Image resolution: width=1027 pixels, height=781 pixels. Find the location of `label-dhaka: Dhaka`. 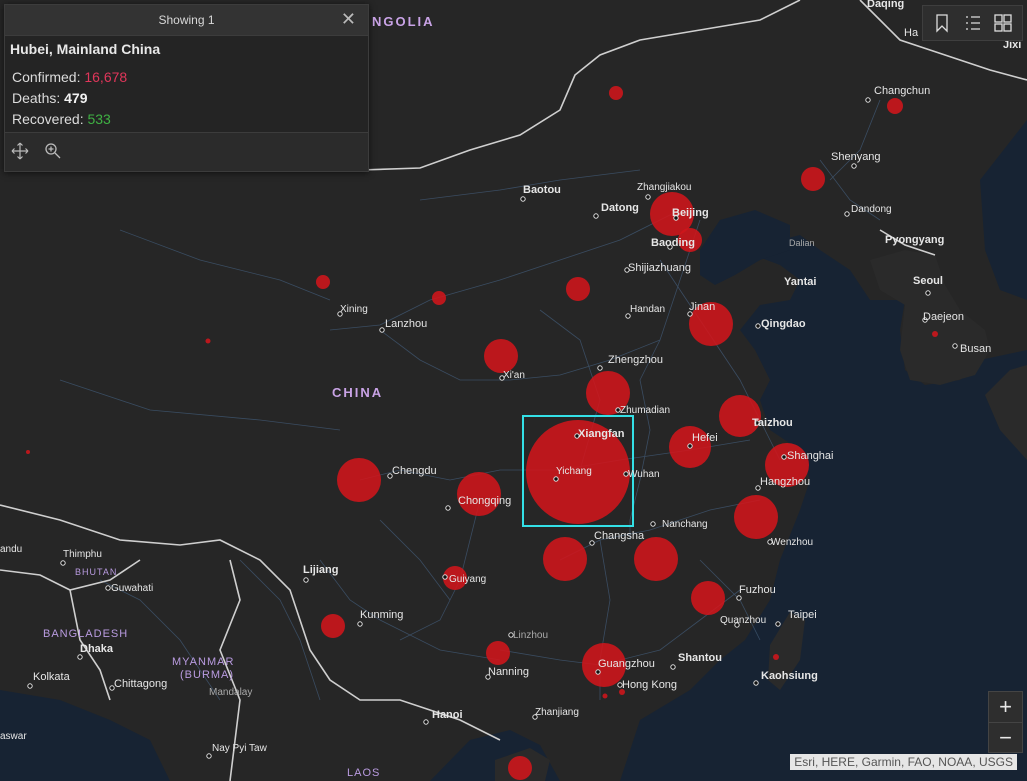

label-dhaka: Dhaka is located at coordinates (97, 649).